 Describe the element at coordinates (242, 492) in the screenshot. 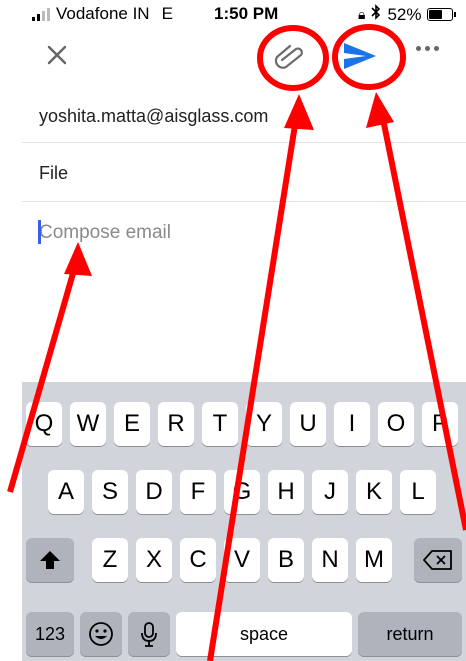

I see `key-g: G` at that location.